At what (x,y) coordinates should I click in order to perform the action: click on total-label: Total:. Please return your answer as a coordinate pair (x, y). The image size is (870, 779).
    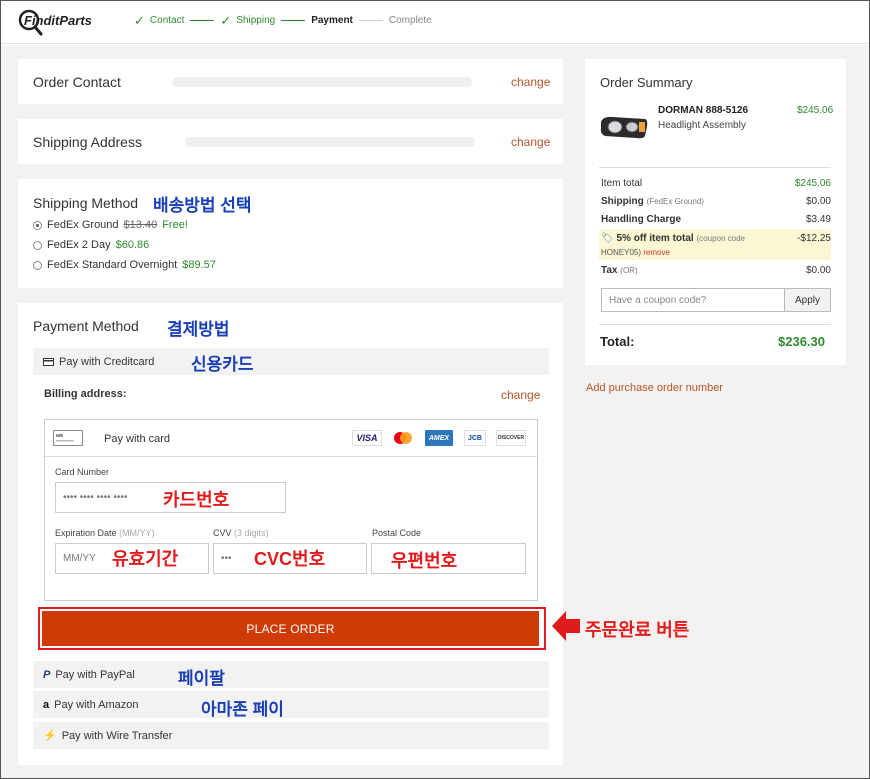
    Looking at the image, I should click on (617, 341).